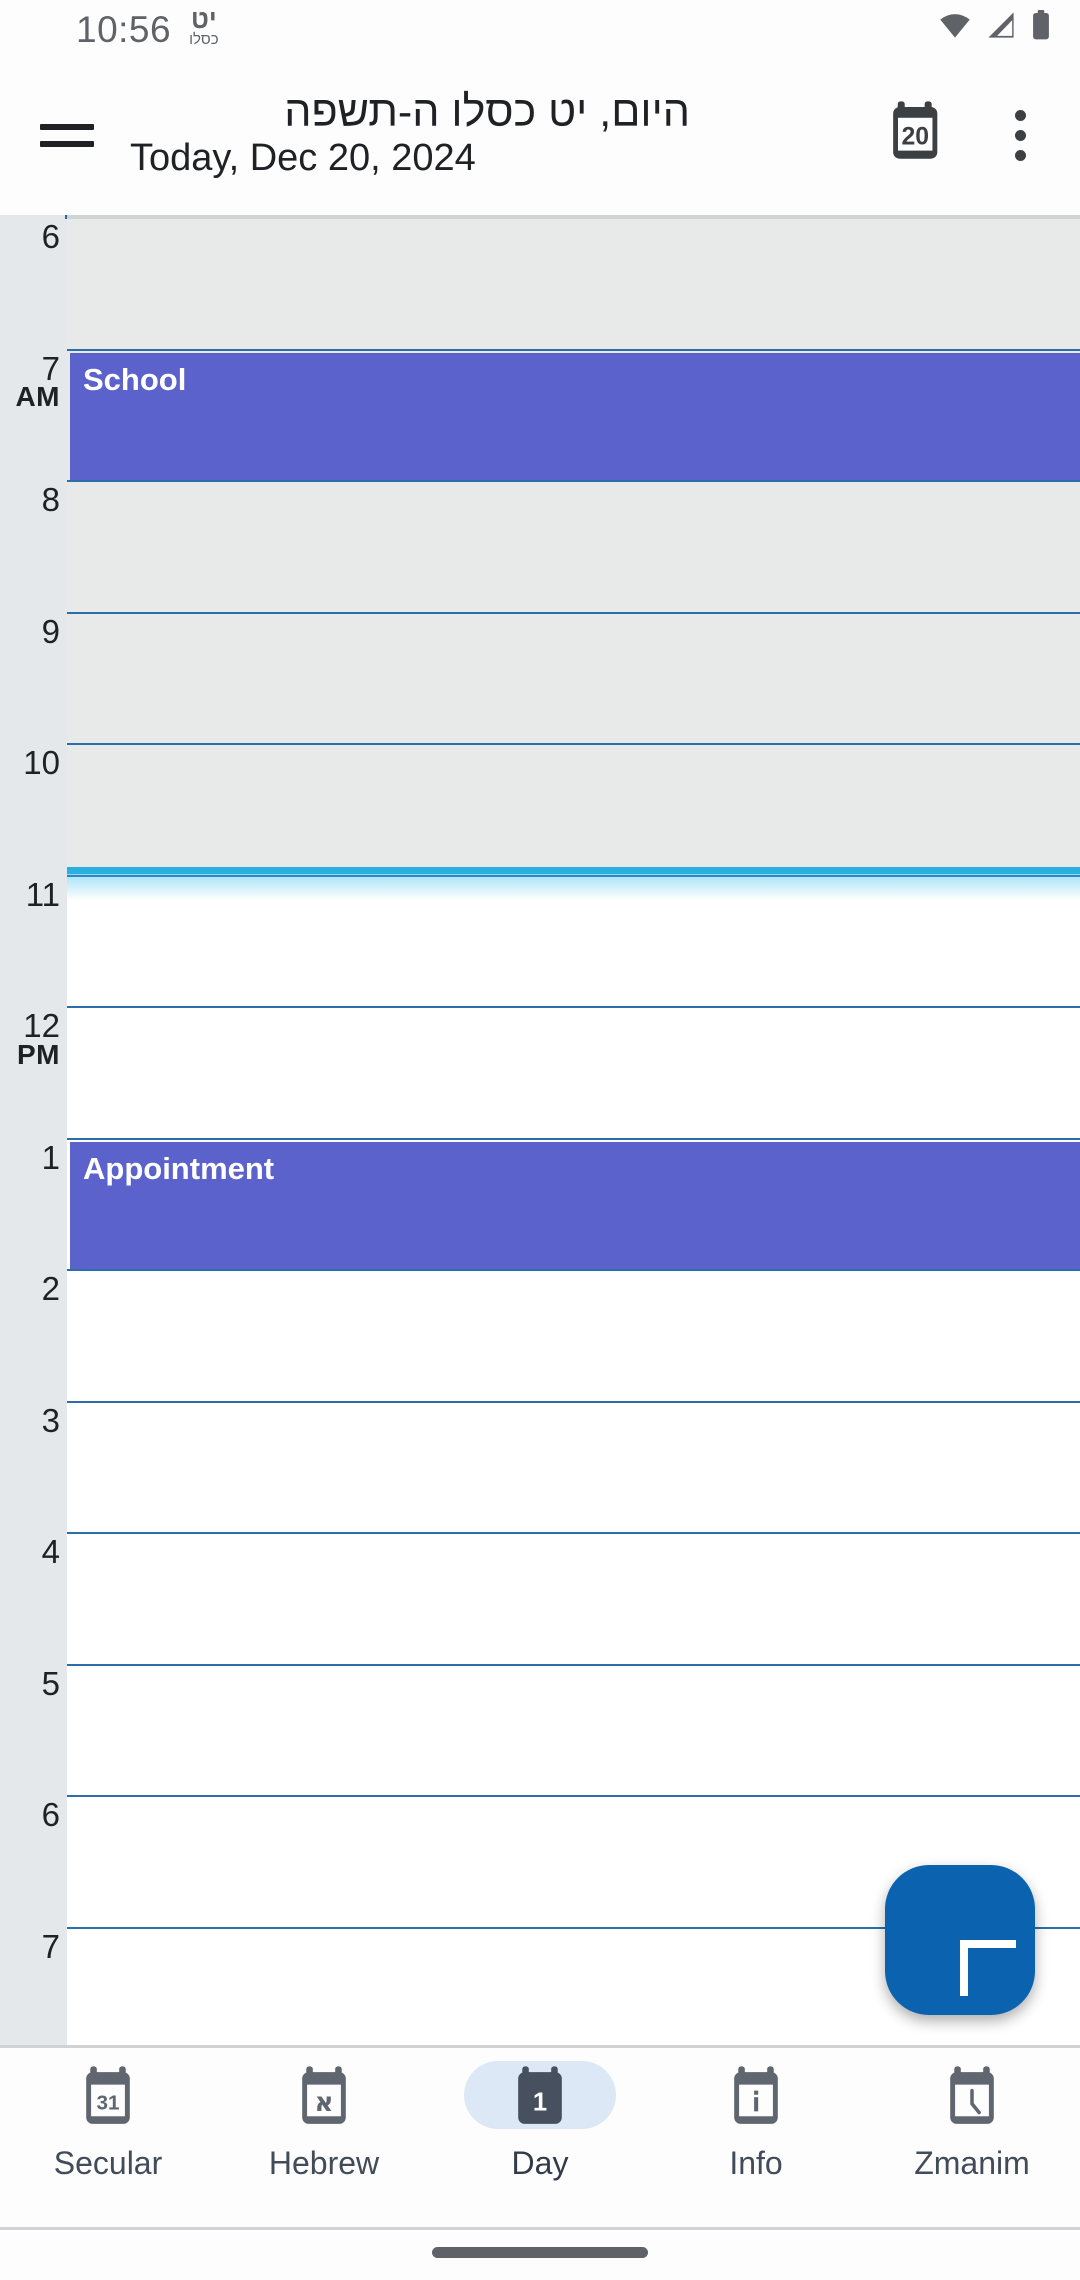 The image size is (1080, 2280). I want to click on calendar-aleph-icon: א, so click(324, 2095).